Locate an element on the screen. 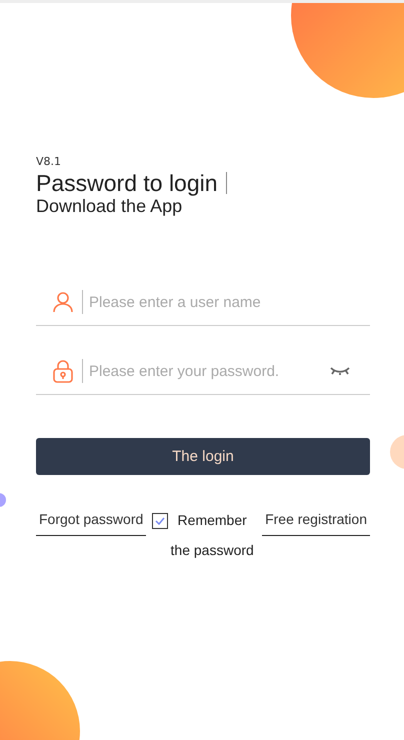 Image resolution: width=404 pixels, height=740 pixels. closed-eye-icon is located at coordinates (340, 371).